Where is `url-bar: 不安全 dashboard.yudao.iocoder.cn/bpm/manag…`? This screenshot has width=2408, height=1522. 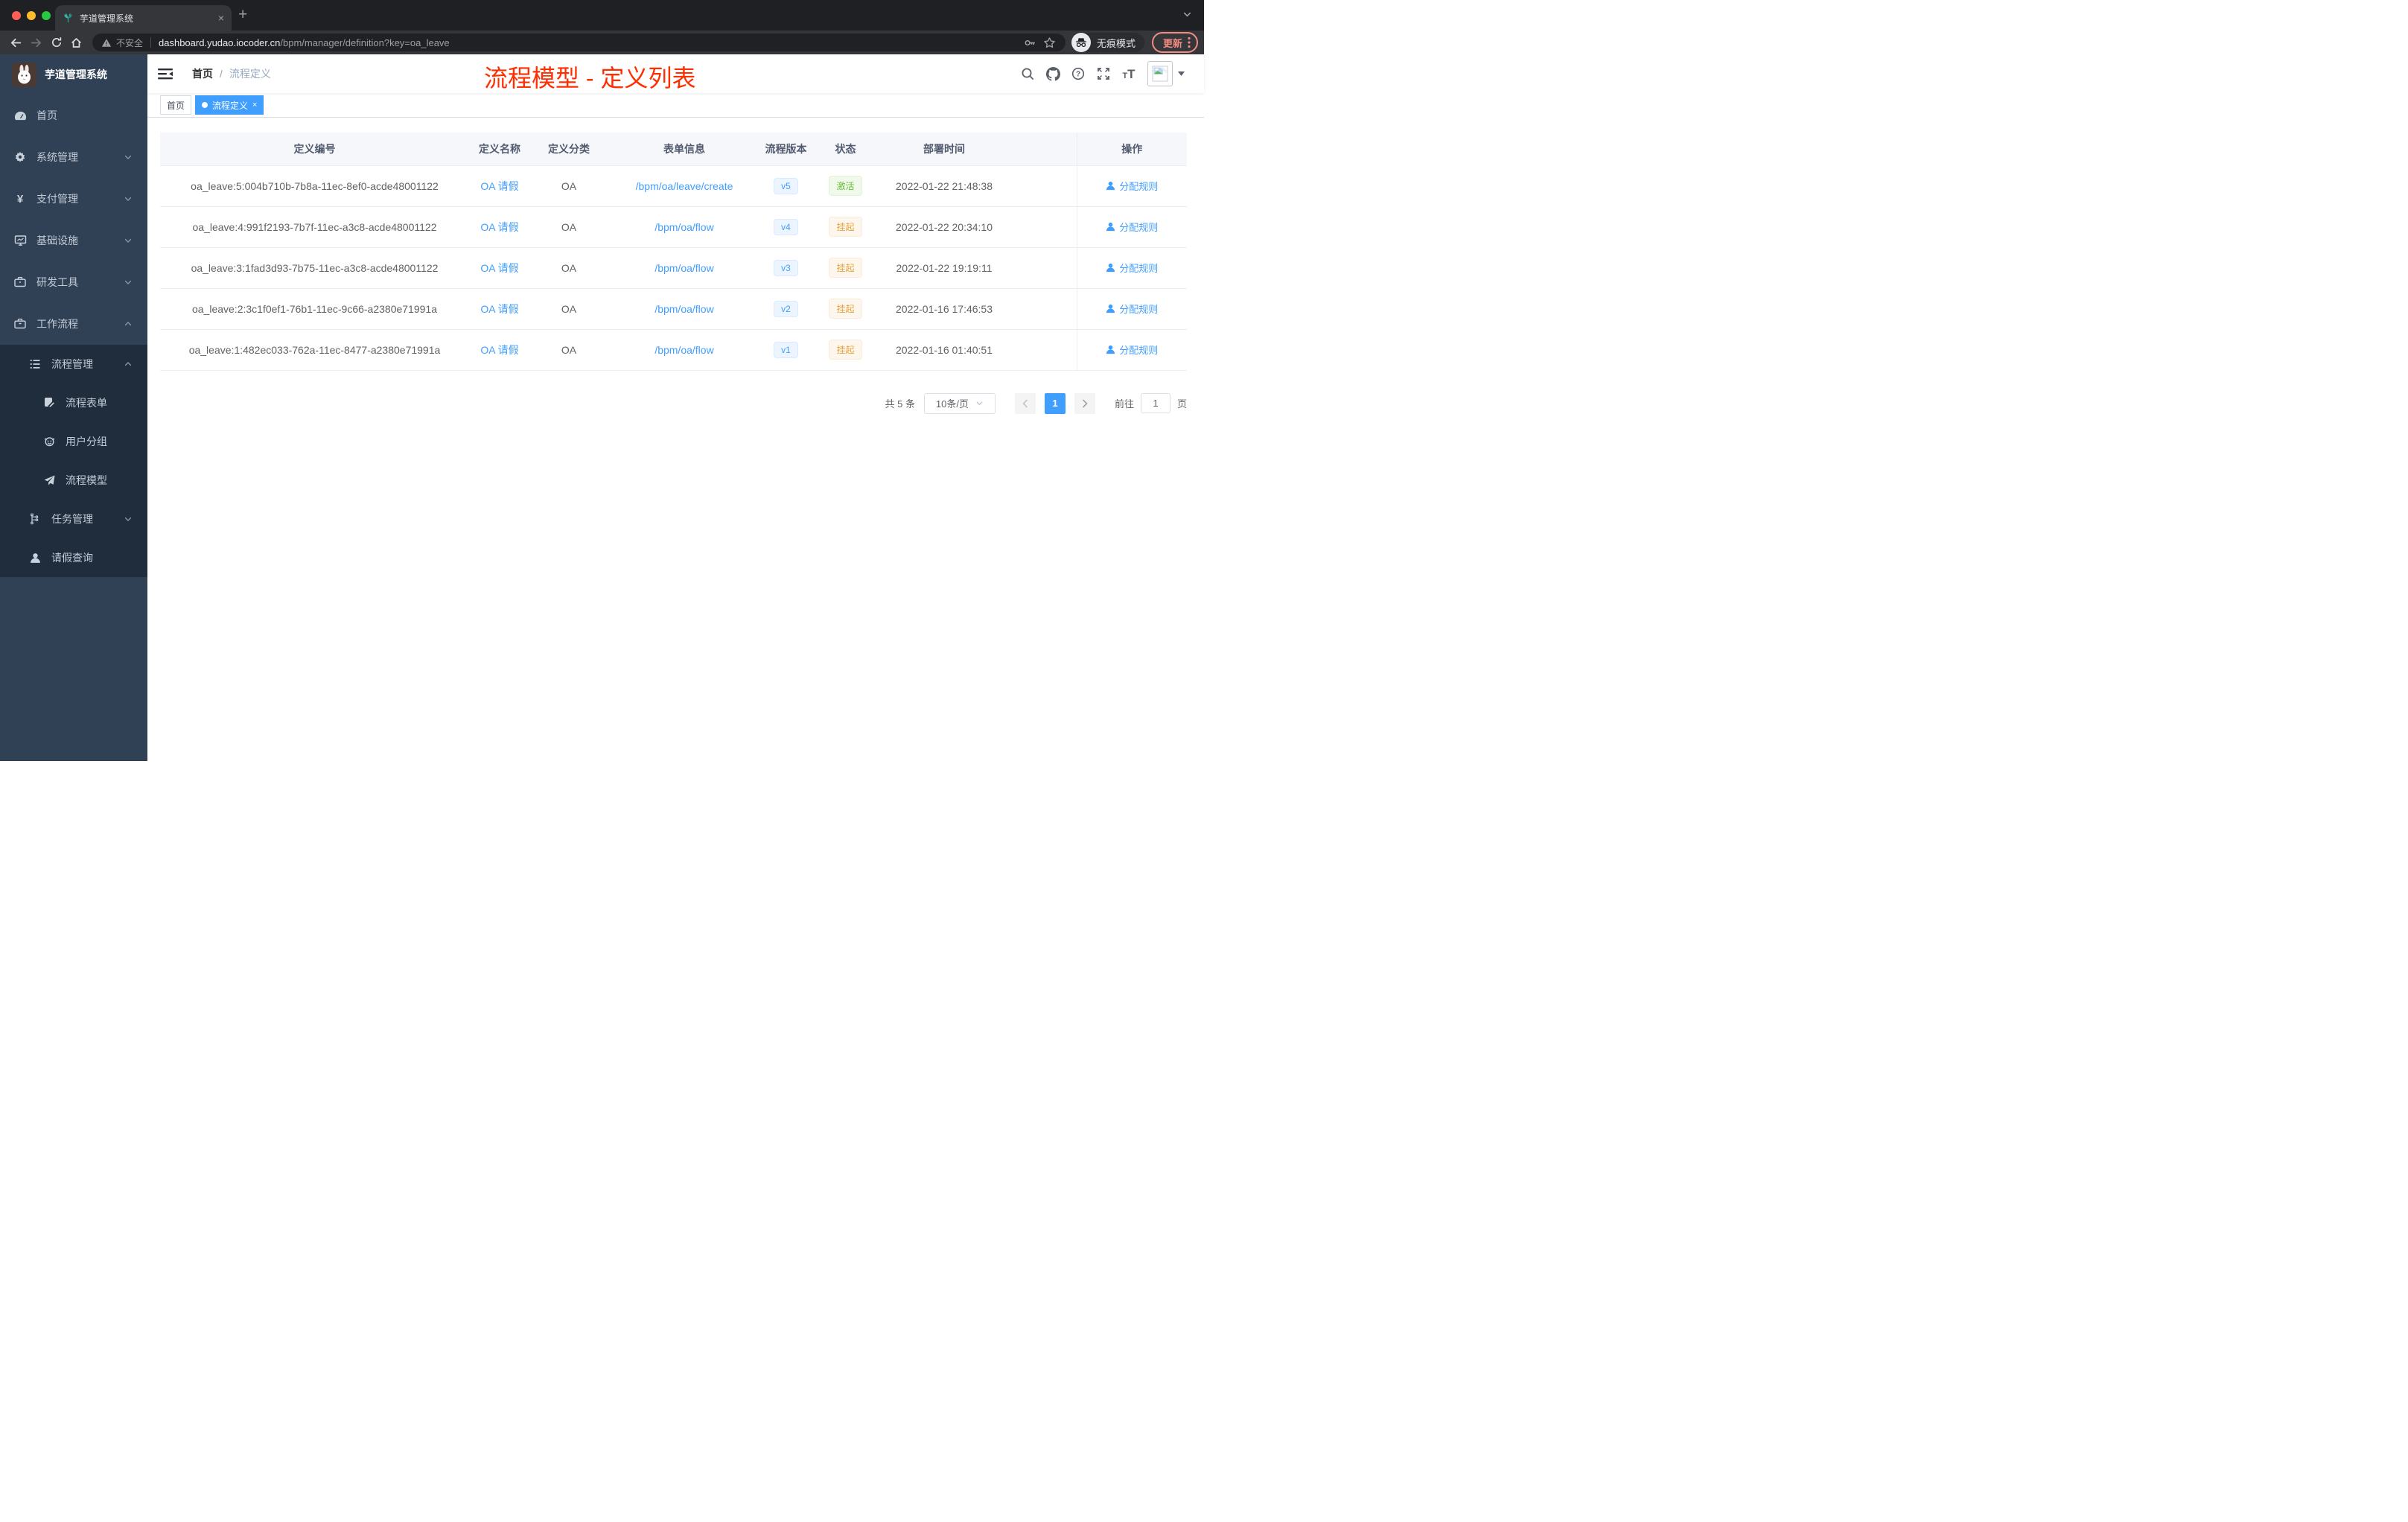 url-bar: 不安全 dashboard.yudao.iocoder.cn/bpm/manag… is located at coordinates (579, 42).